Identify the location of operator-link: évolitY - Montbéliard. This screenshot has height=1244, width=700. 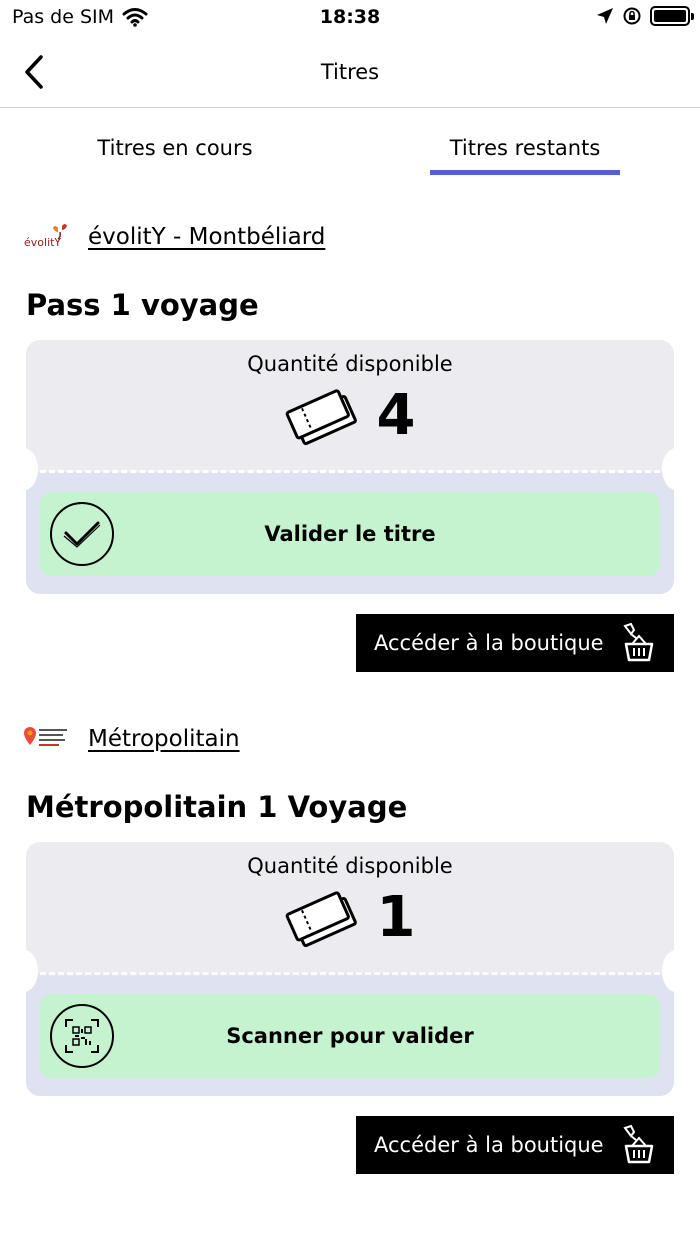
(206, 237).